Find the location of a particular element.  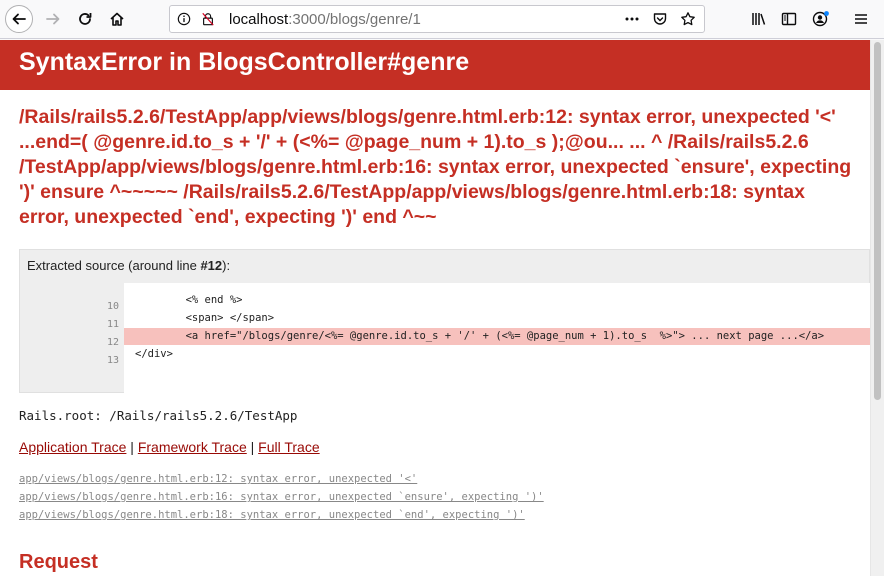

bookmark-star-icon is located at coordinates (688, 19).